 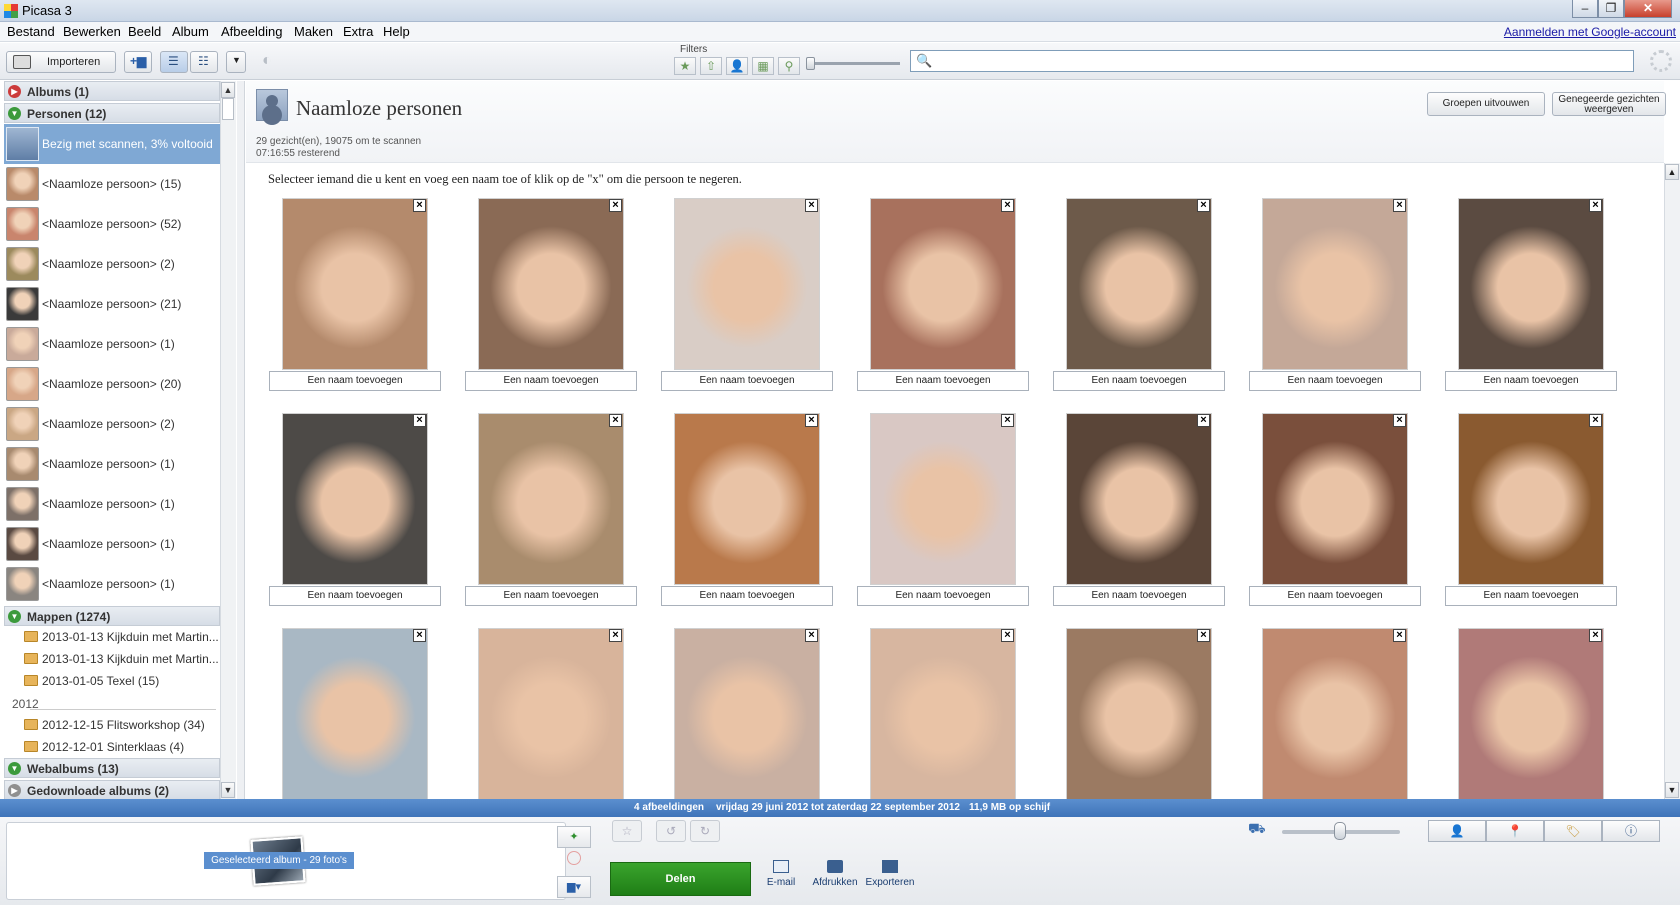 What do you see at coordinates (112, 384) in the screenshot?
I see `person-item: <Naamloze persoon> (20)` at bounding box center [112, 384].